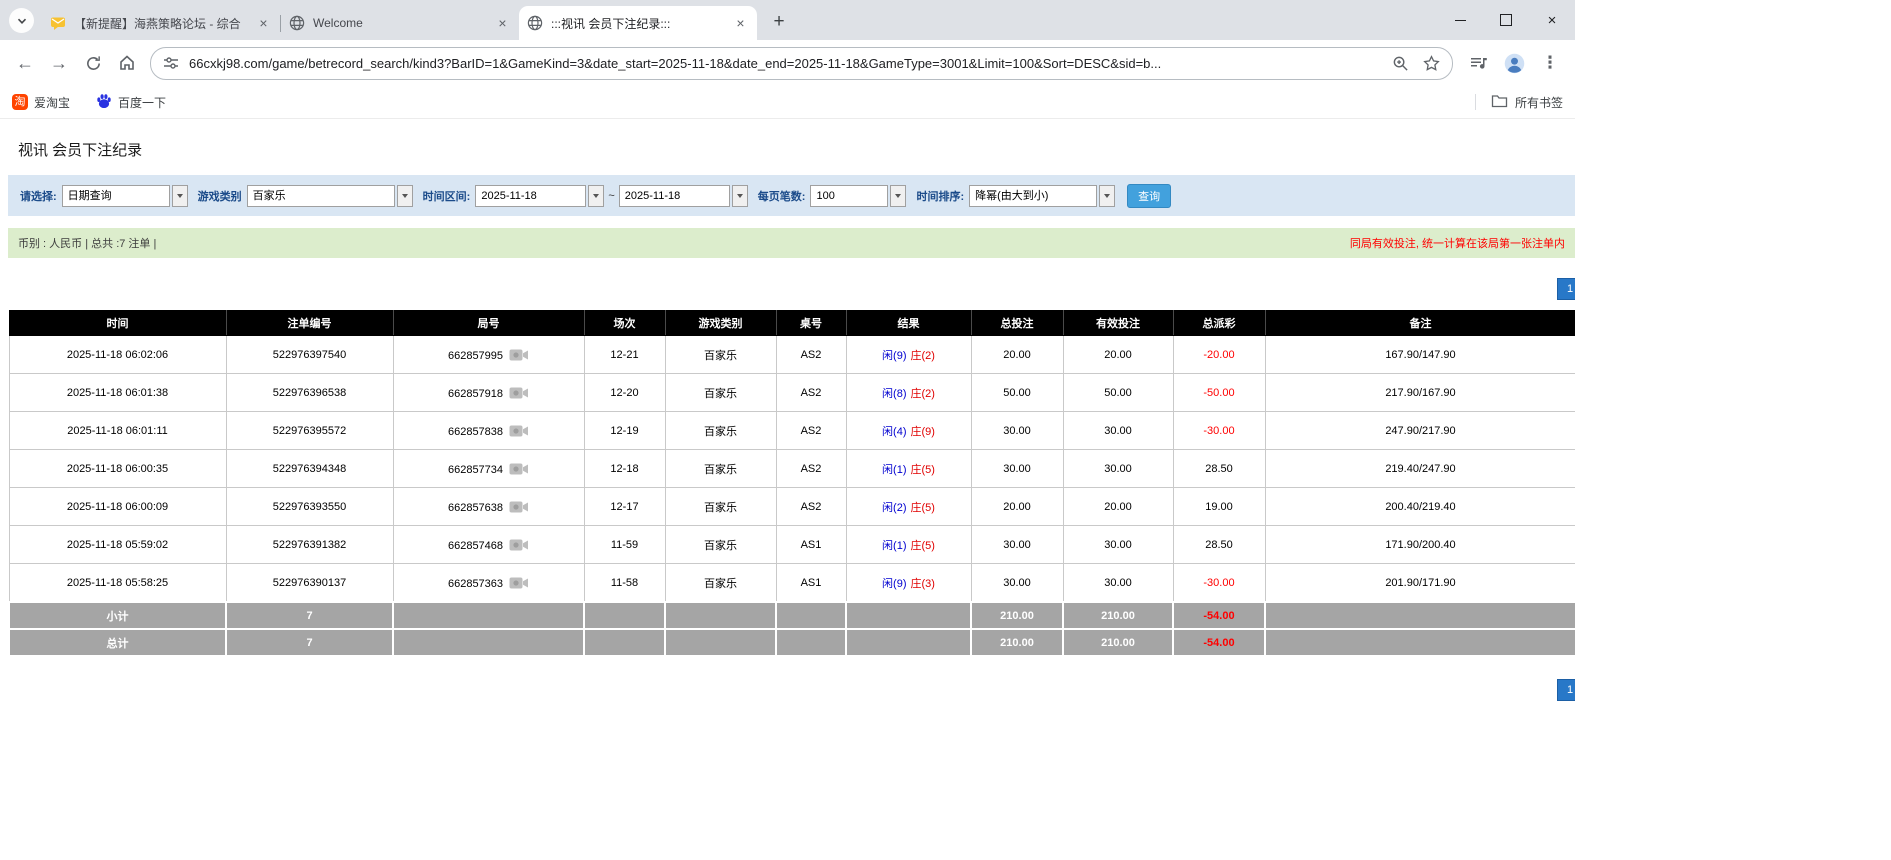 Image resolution: width=1891 pixels, height=860 pixels. Describe the element at coordinates (1550, 63) in the screenshot. I see `menu-dots-icon: ⋮` at that location.